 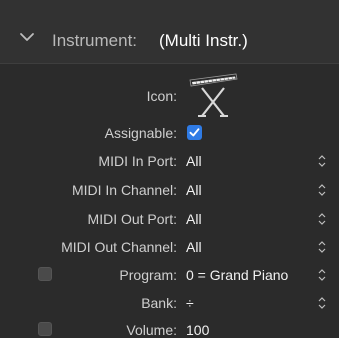 What do you see at coordinates (194, 219) in the screenshot?
I see `midi-out-port-value: All` at bounding box center [194, 219].